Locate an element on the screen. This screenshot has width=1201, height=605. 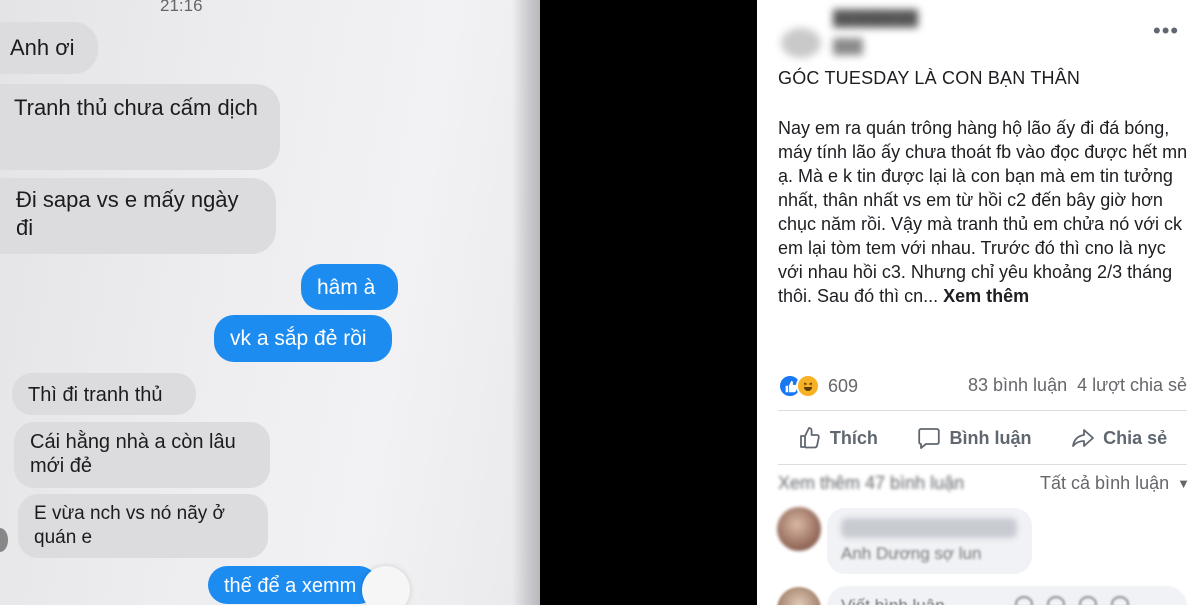
commenter-name-redacted is located at coordinates (929, 528).